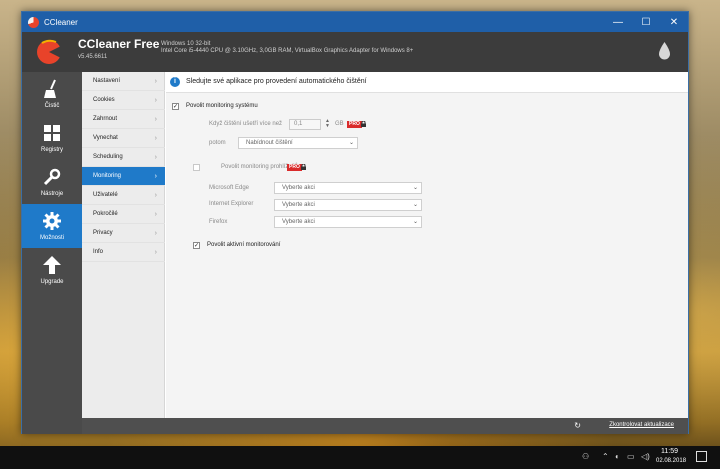 The width and height of the screenshot is (720, 469). Describe the element at coordinates (33, 22) in the screenshot. I see `ccleaner-app-icon` at that location.